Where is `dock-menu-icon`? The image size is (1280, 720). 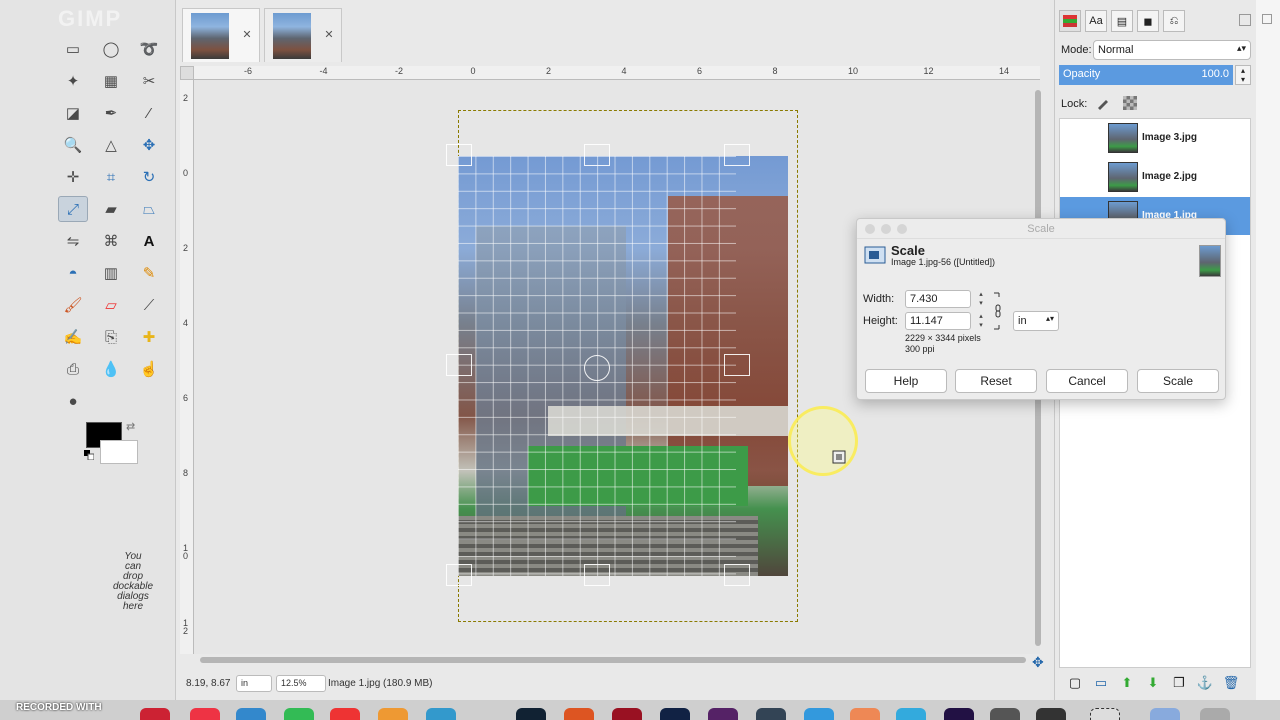 dock-menu-icon is located at coordinates (1245, 20).